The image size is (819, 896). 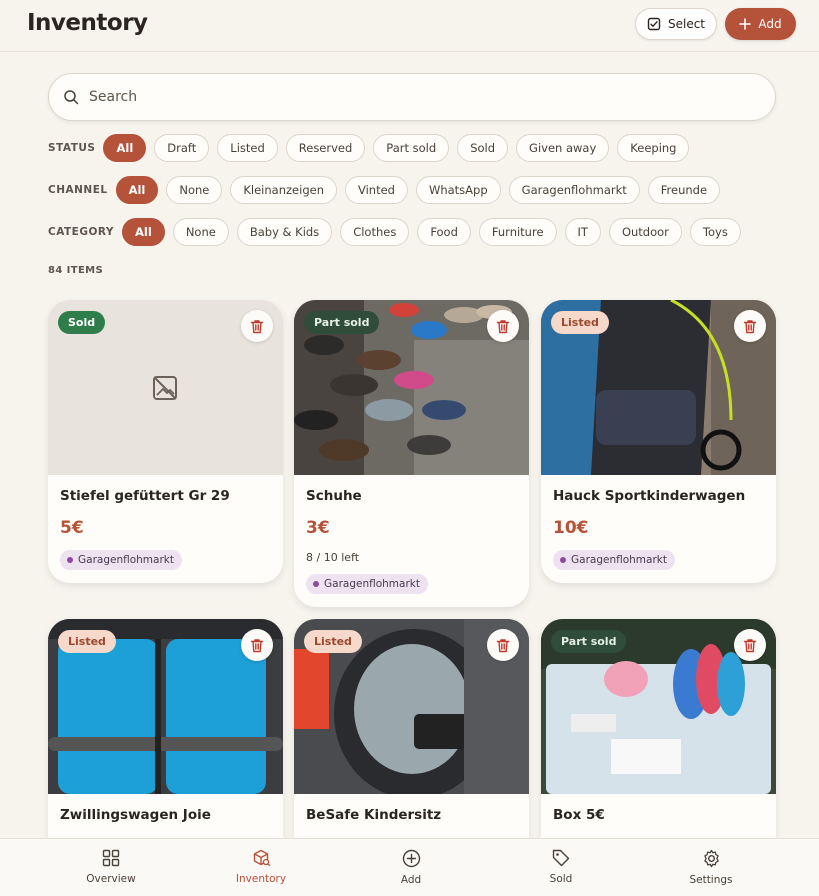 What do you see at coordinates (517, 232) in the screenshot?
I see `category-chip-furniture: Furniture` at bounding box center [517, 232].